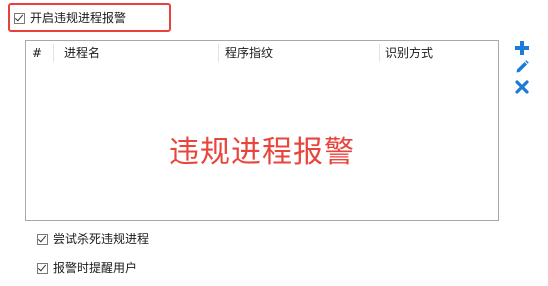 The height and width of the screenshot is (286, 548). Describe the element at coordinates (262, 152) in the screenshot. I see `overlay-title: 违规进程报警` at that location.